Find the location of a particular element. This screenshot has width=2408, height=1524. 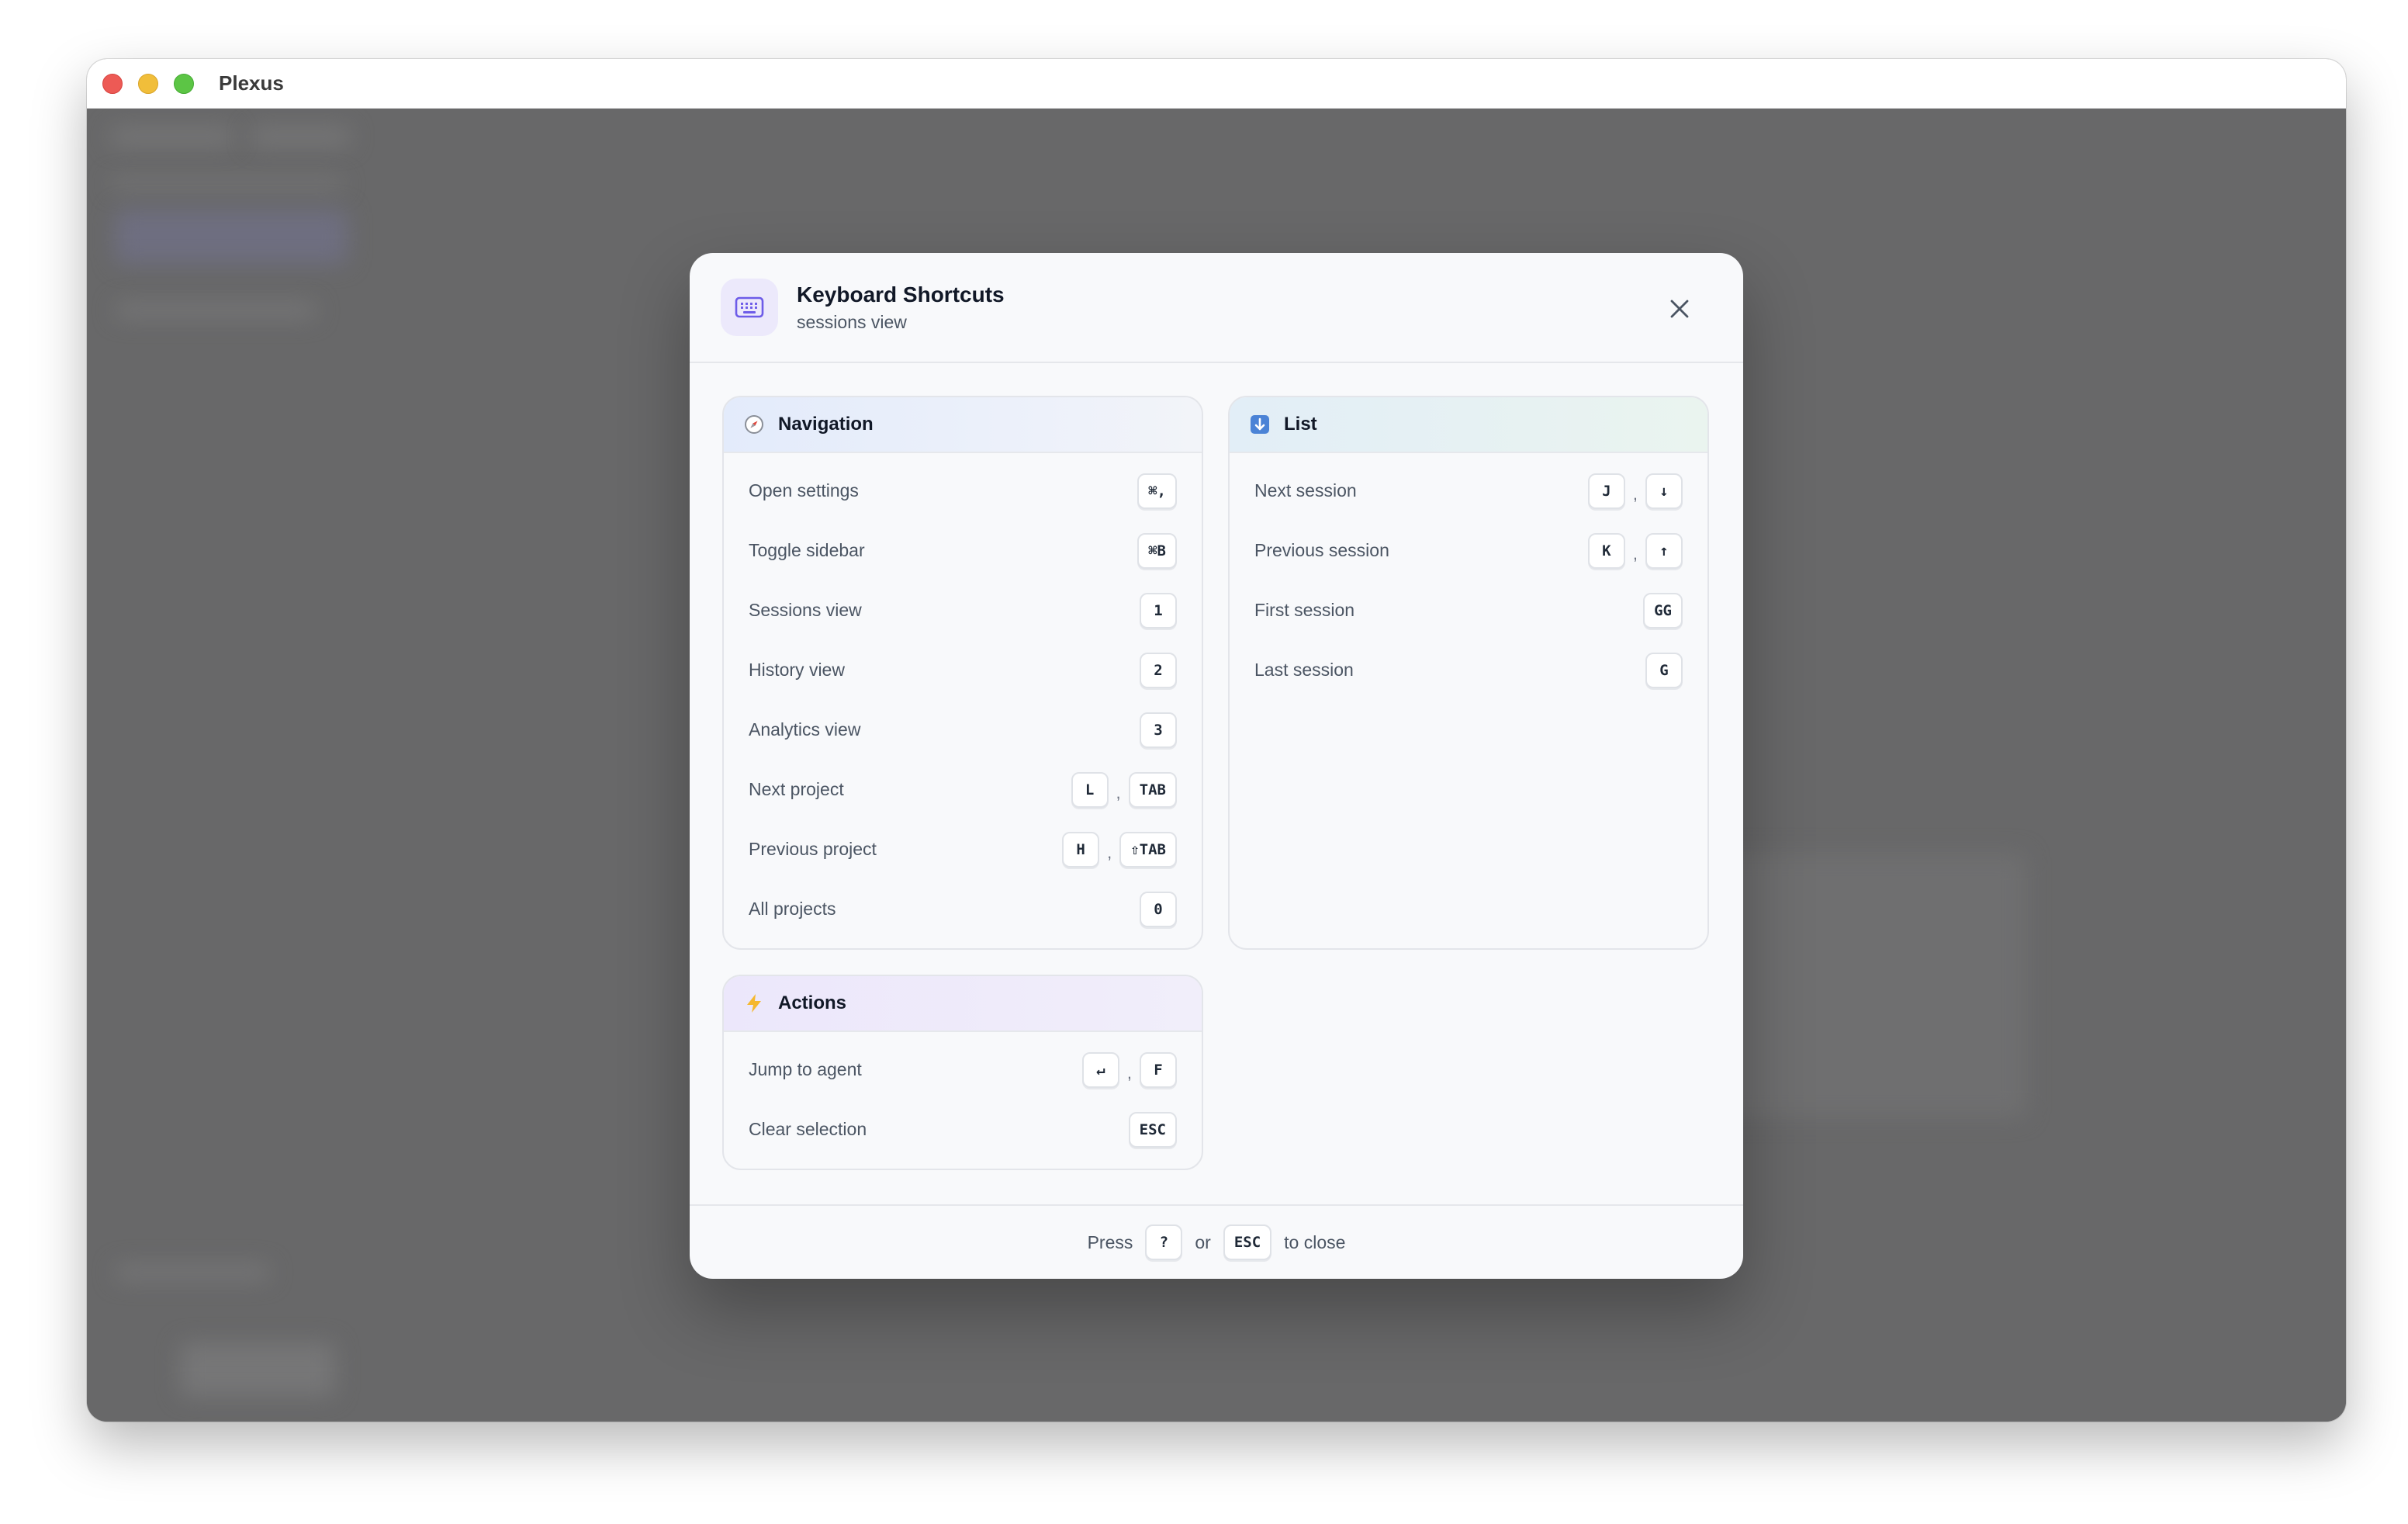

footer-close-label: to close is located at coordinates (1315, 1241).